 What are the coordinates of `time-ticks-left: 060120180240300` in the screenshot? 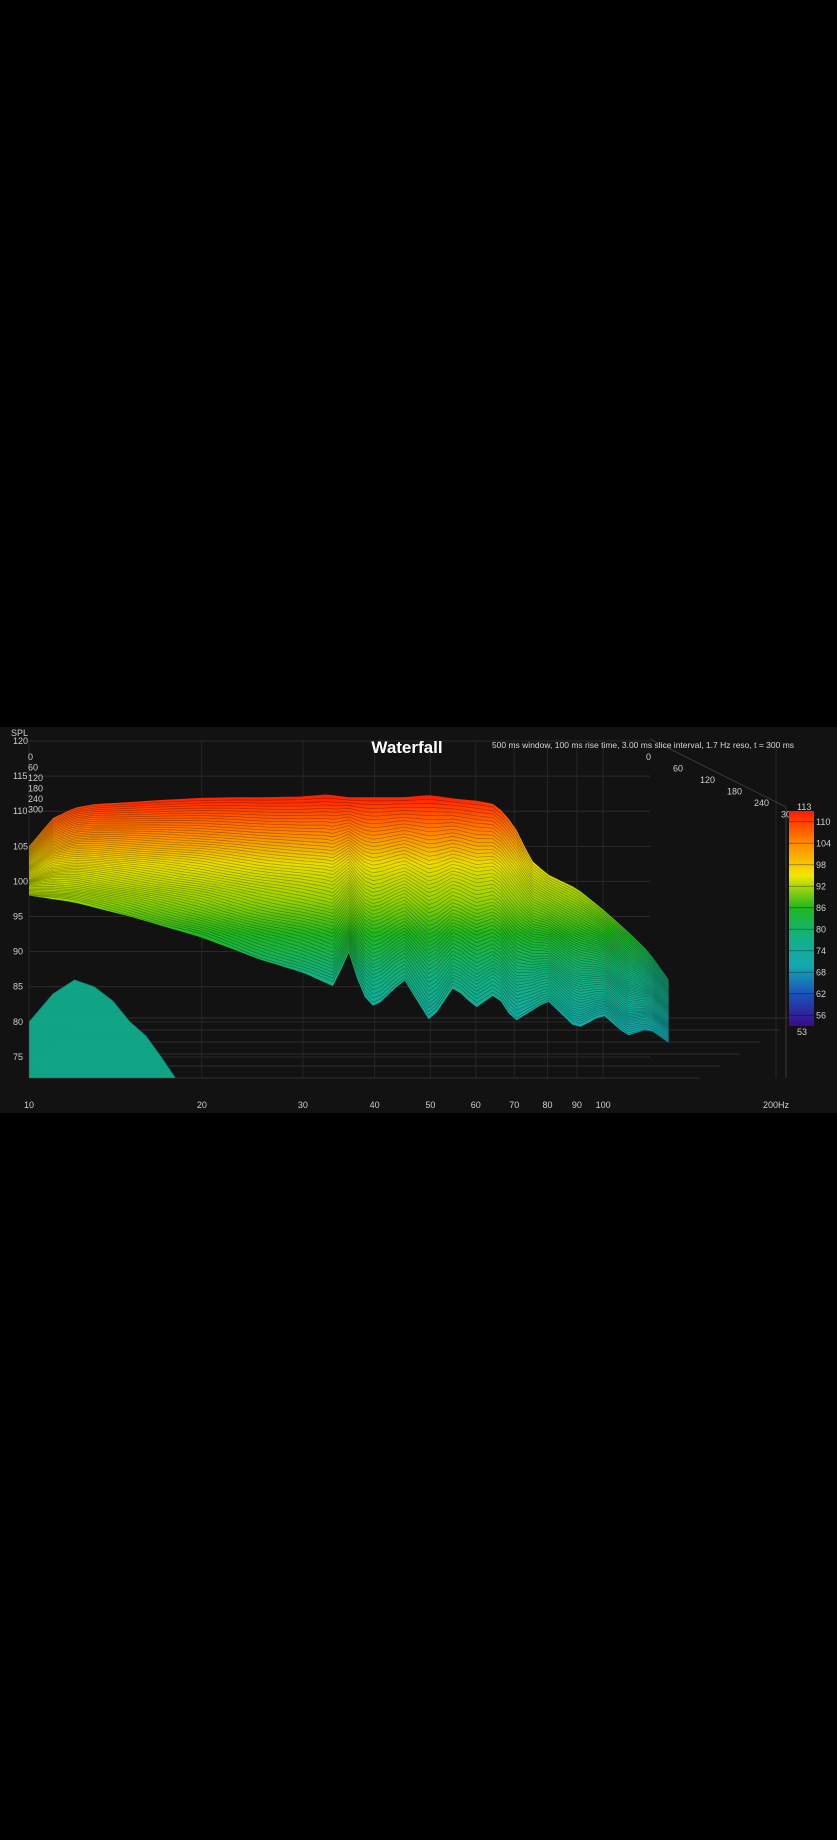 It's located at (35, 783).